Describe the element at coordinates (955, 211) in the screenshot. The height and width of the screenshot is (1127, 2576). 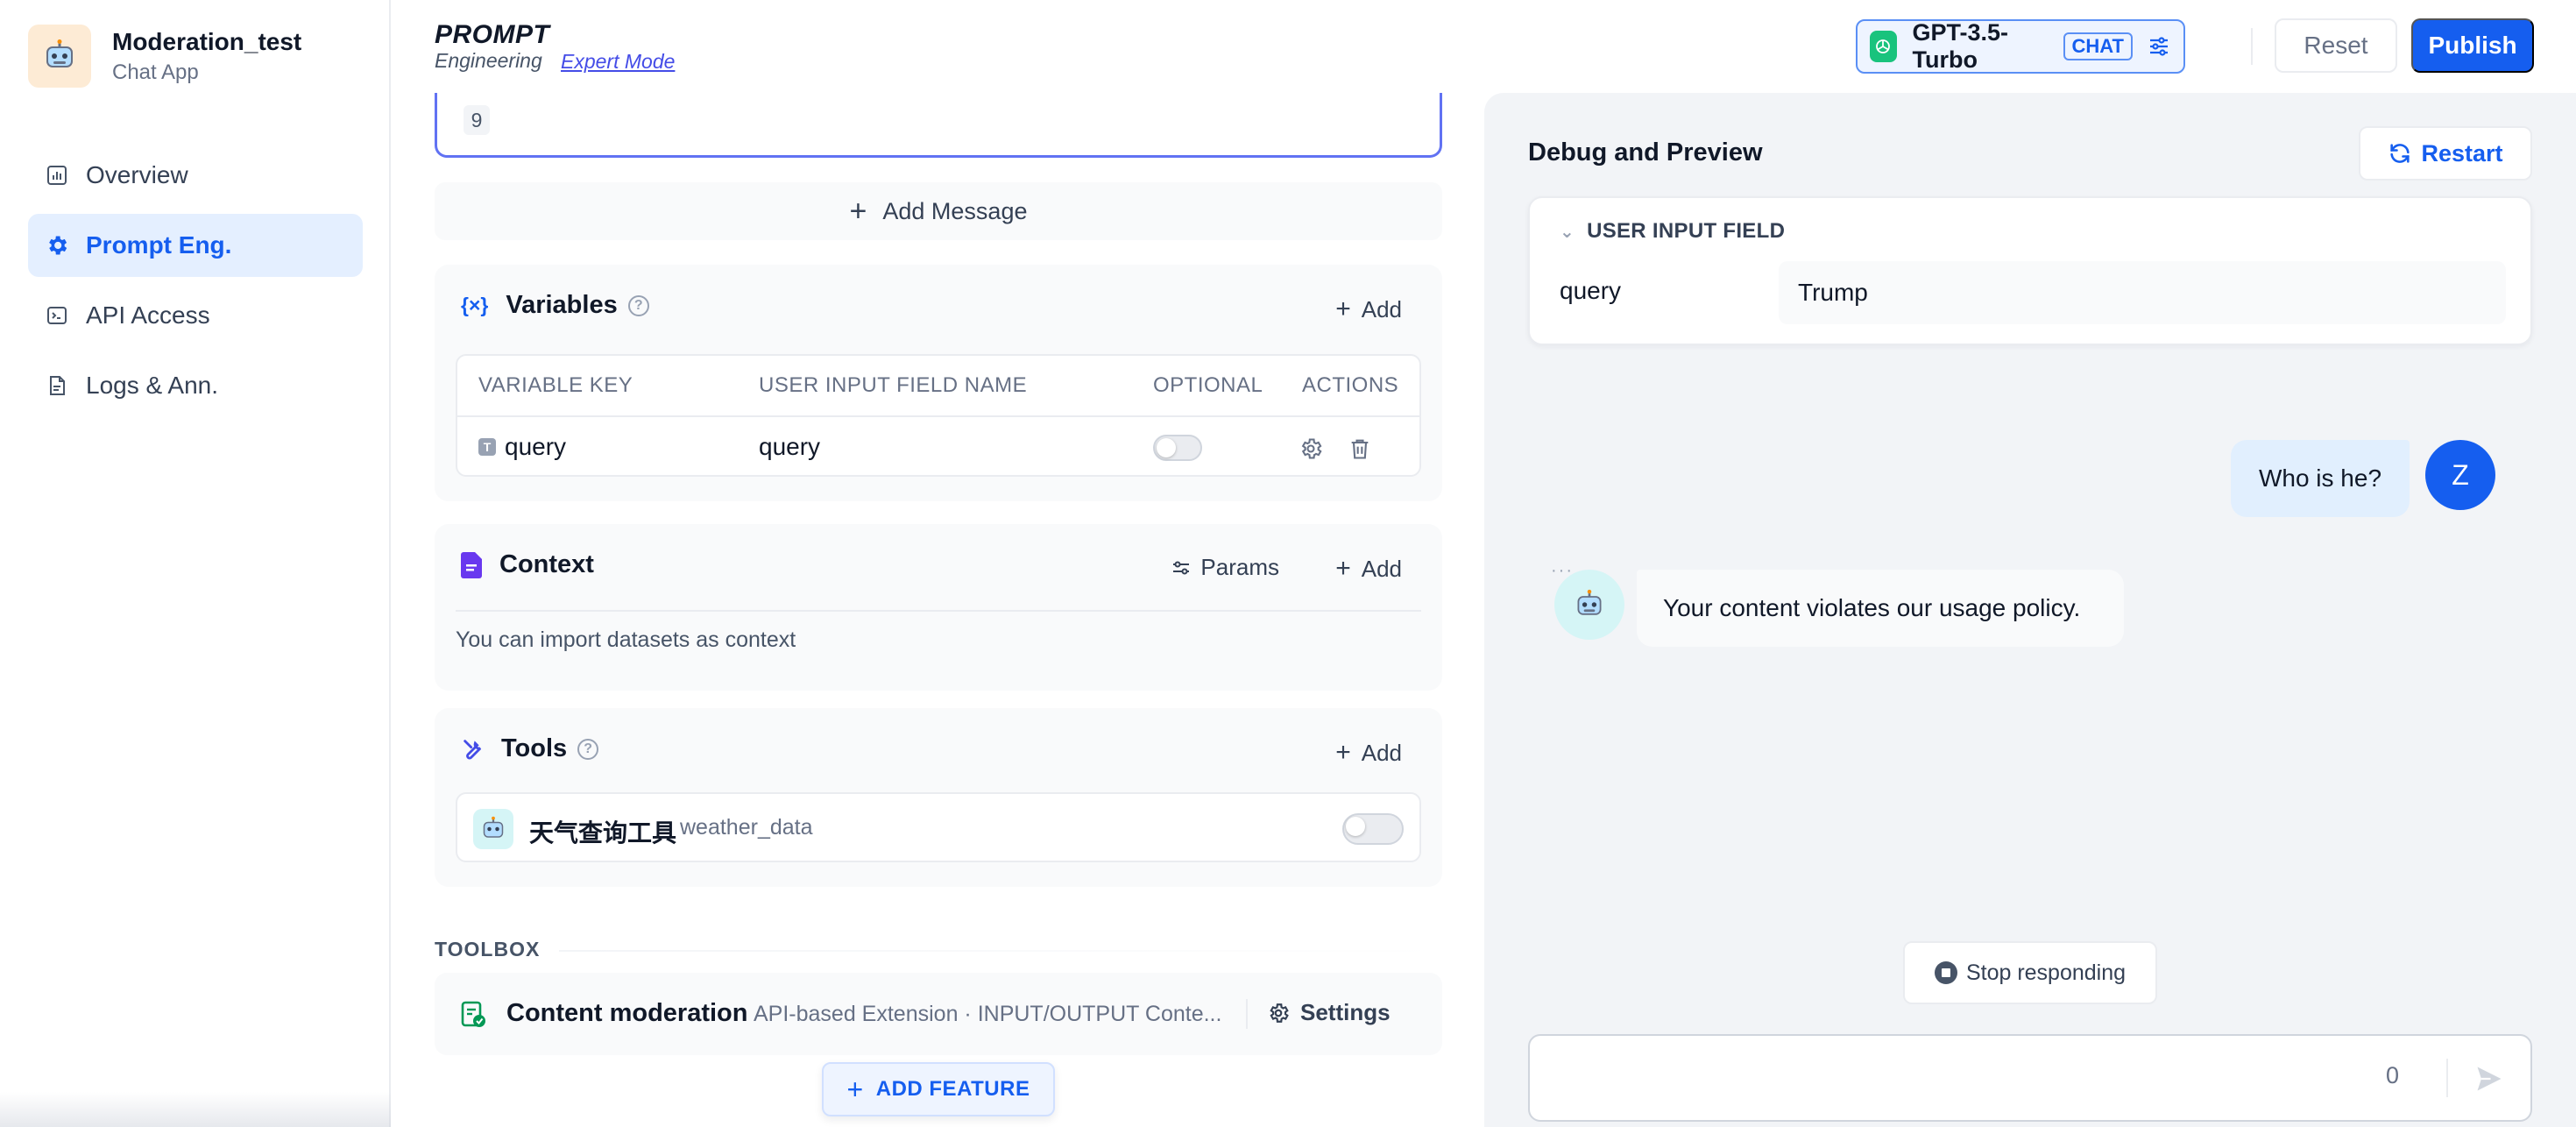
I see `add-message-label: Add Message` at that location.